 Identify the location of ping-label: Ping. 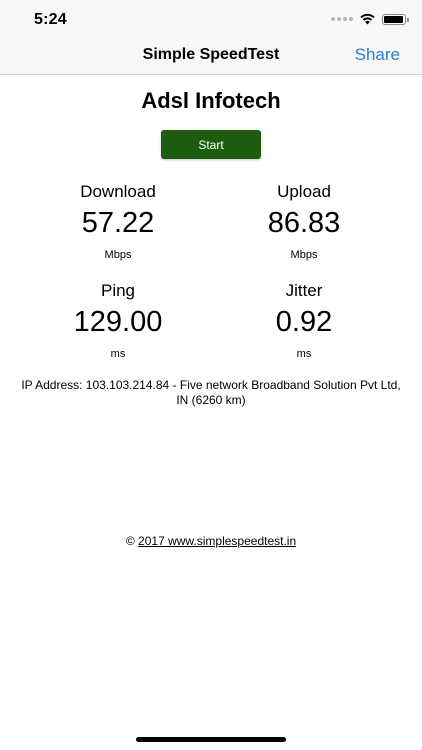
(118, 290).